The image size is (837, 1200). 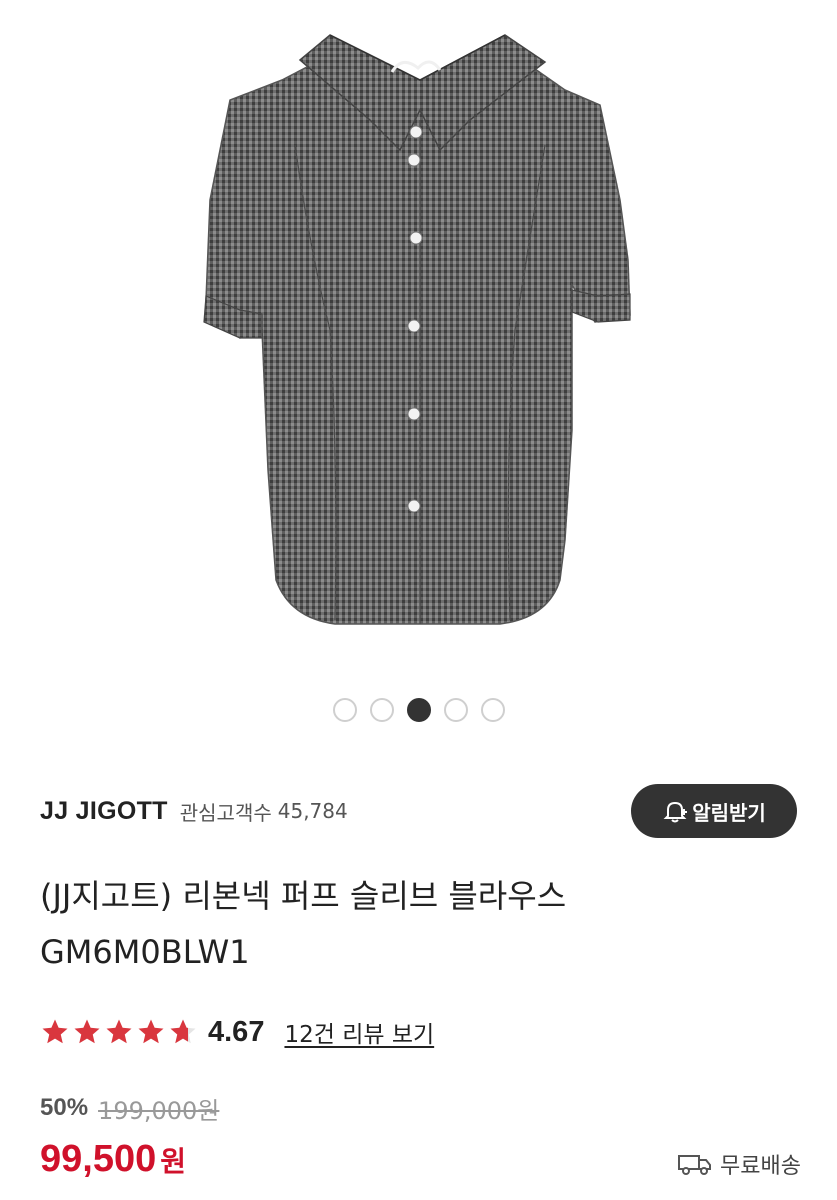 I want to click on rating-row: 4.67 12건 리뷰 보기, so click(x=237, y=1032).